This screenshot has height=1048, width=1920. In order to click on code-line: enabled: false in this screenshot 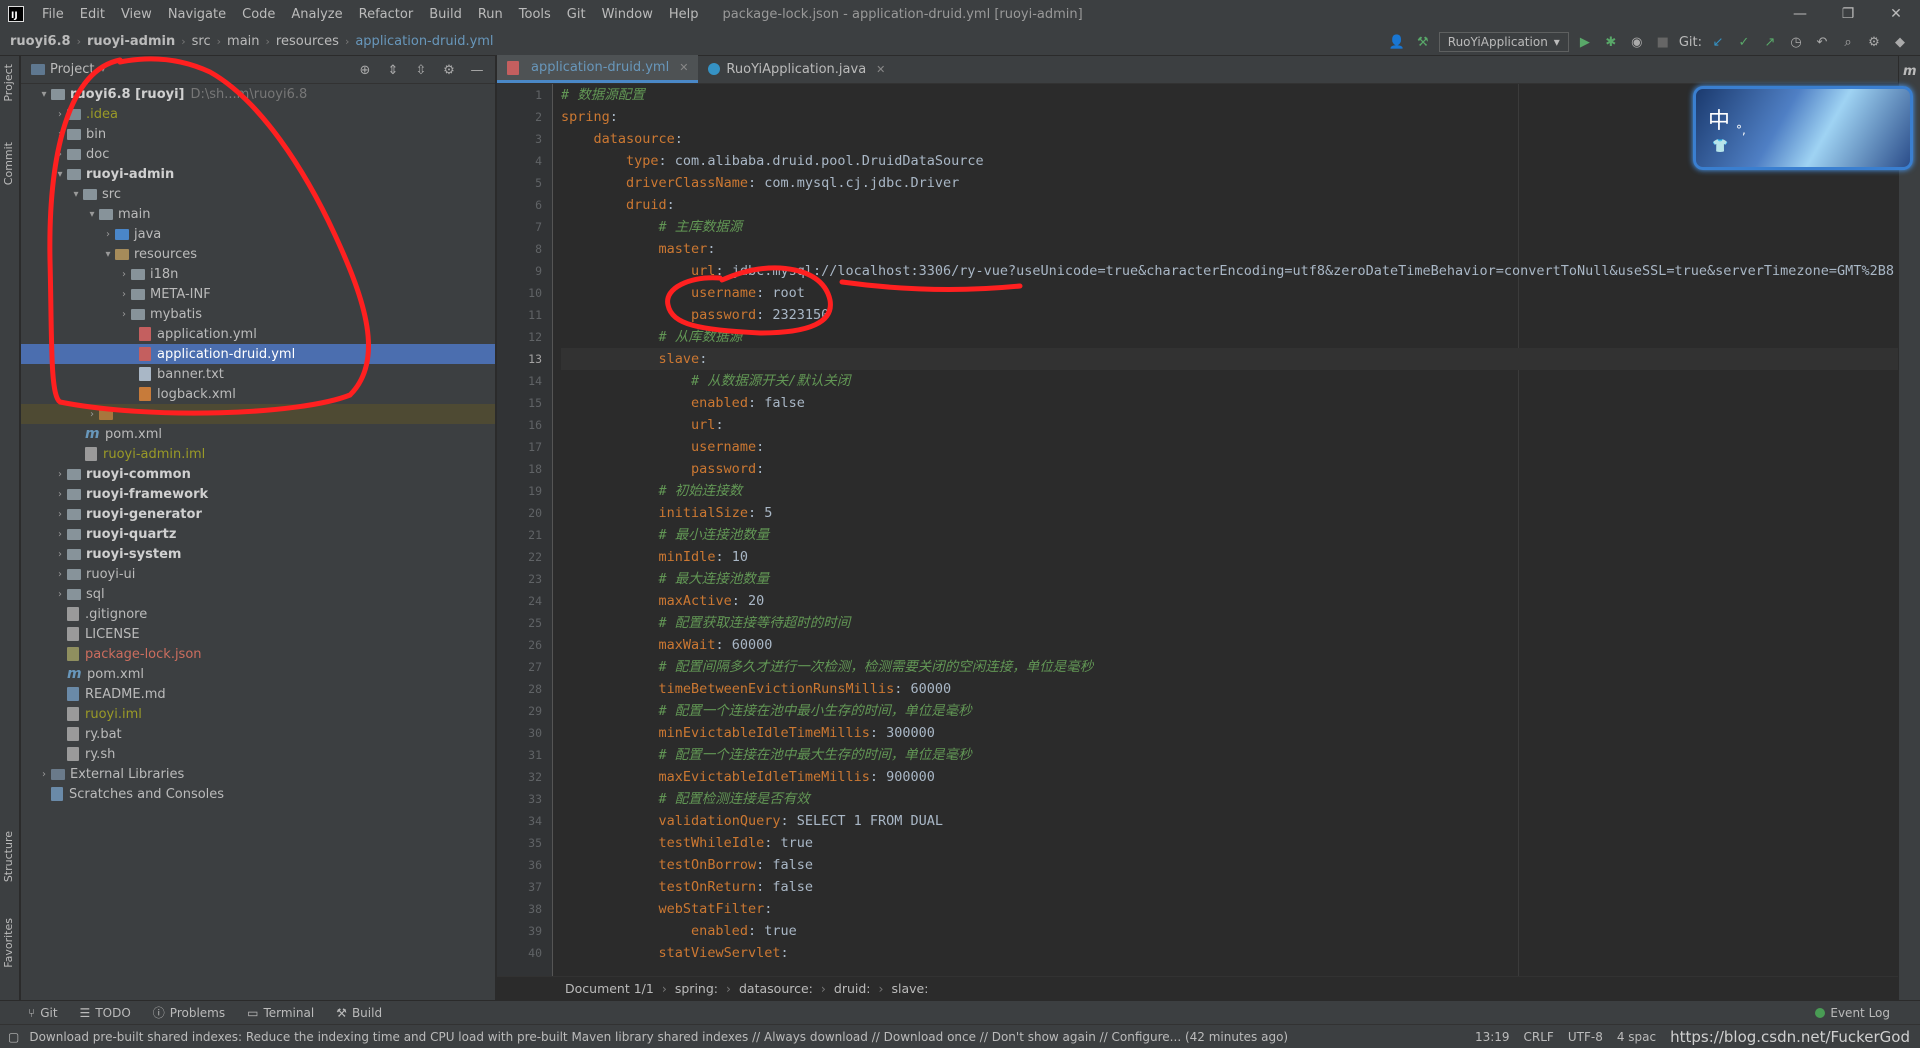, I will do `click(1229, 403)`.